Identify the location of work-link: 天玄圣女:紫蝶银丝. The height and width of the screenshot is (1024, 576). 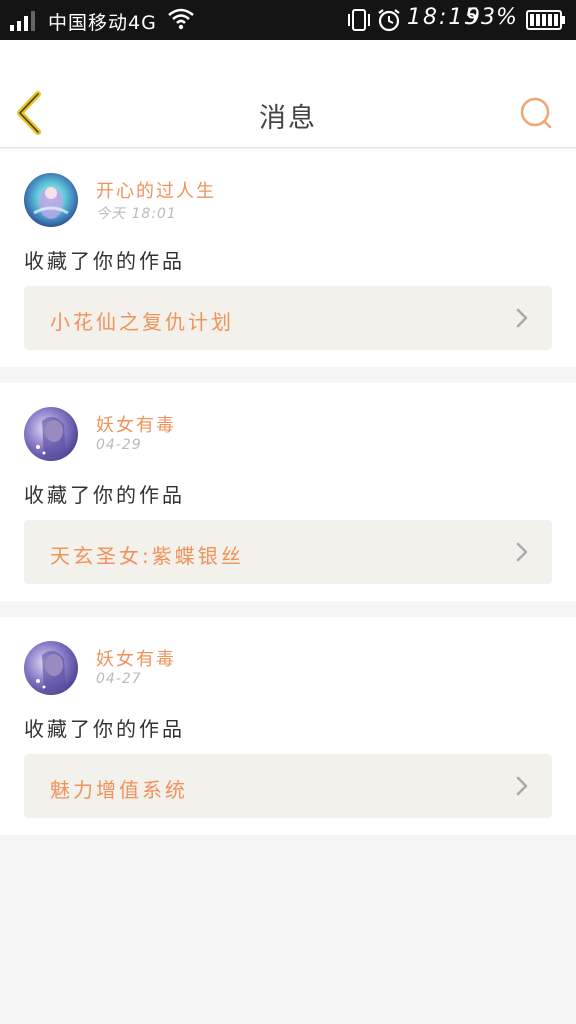
(288, 552).